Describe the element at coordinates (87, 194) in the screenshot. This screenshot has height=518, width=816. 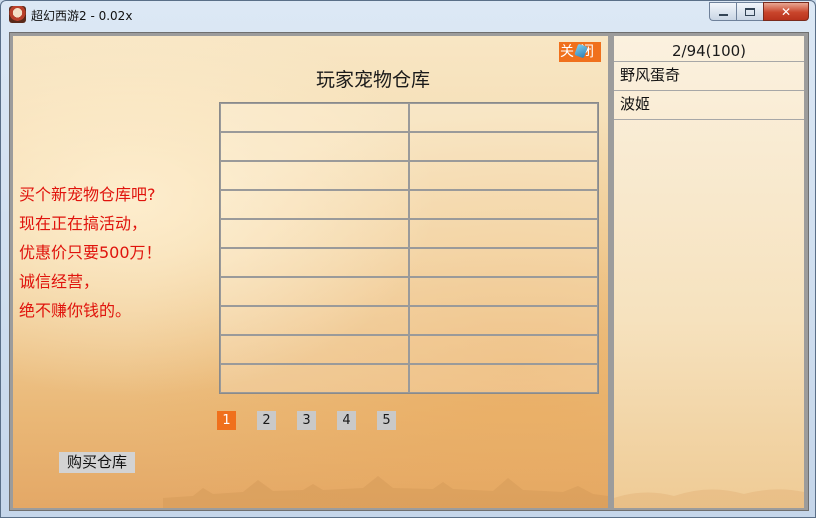
I see `promo-line: 买个新宠物仓库吧?` at that location.